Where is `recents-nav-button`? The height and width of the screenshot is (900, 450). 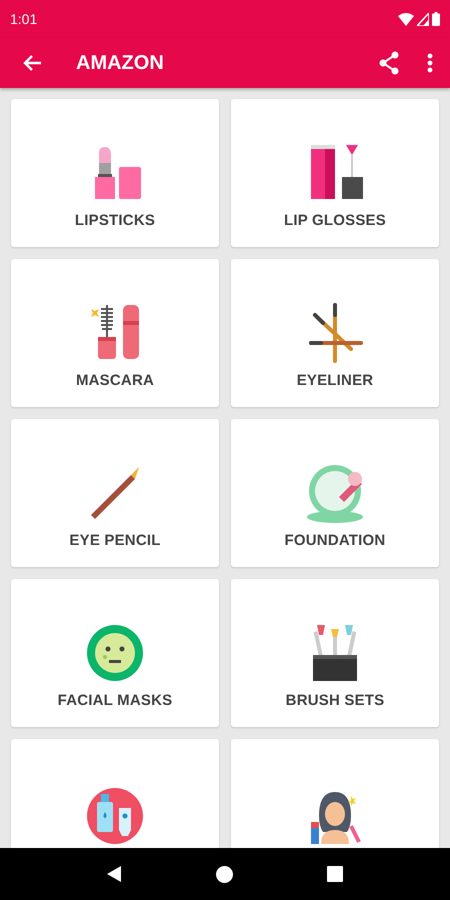
recents-nav-button is located at coordinates (335, 874).